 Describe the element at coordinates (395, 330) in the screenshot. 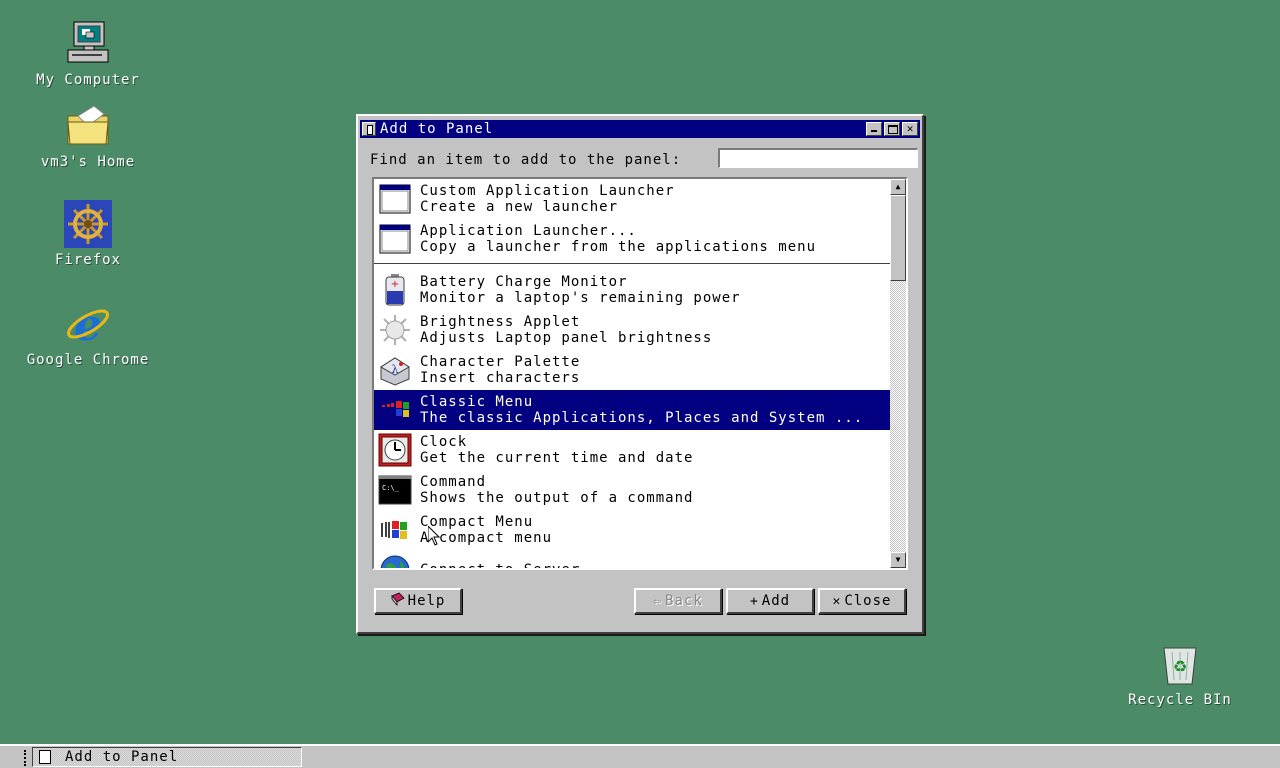

I see `sun-icon` at that location.